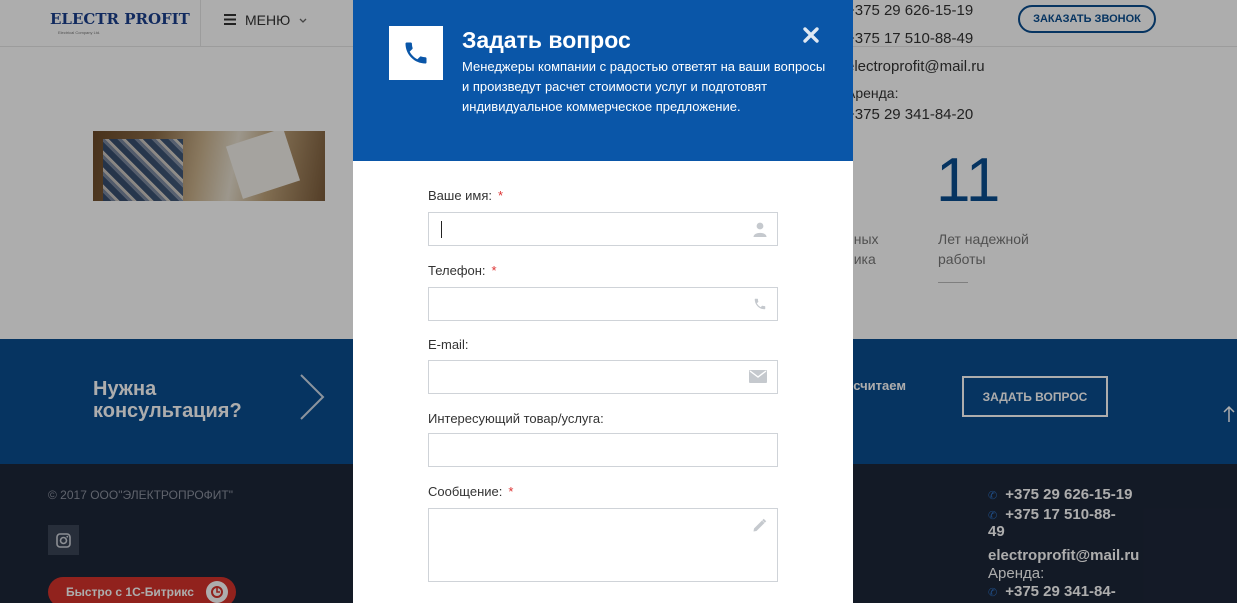 The image size is (1237, 603). I want to click on message-label-text: Сообщение:, so click(465, 491).